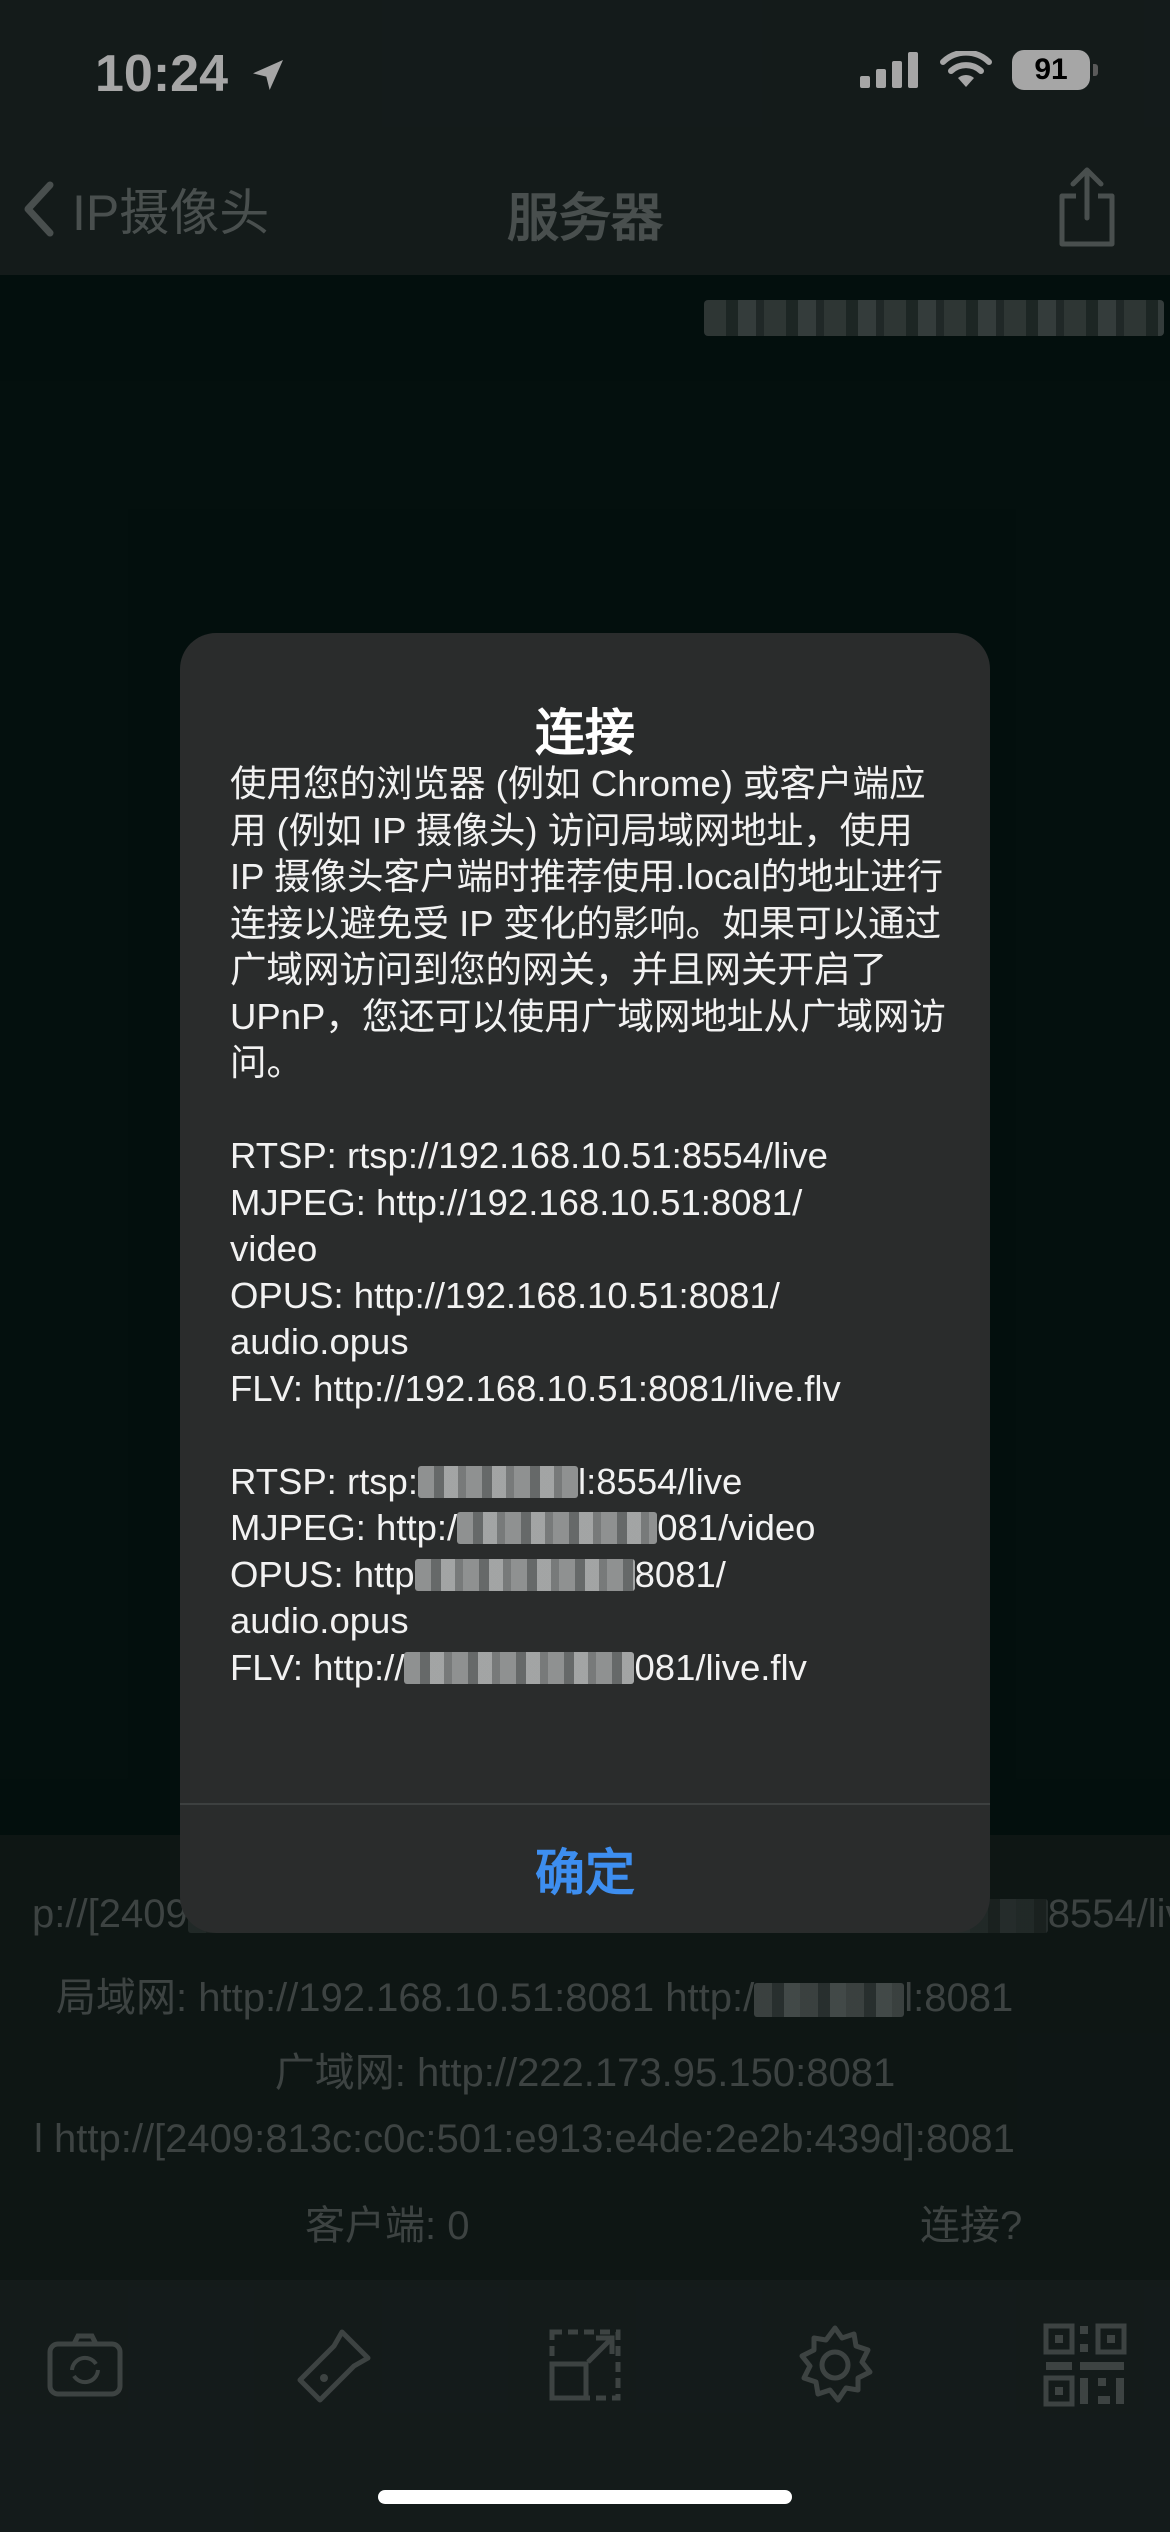 The image size is (1170, 2532). Describe the element at coordinates (585, 733) in the screenshot. I see `dialog-title: 连接` at that location.